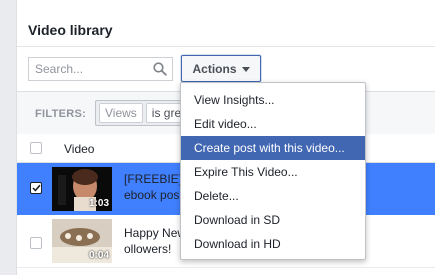 The image size is (435, 275). What do you see at coordinates (273, 244) in the screenshot?
I see `menu-item-download-hd: Download in HD` at bounding box center [273, 244].